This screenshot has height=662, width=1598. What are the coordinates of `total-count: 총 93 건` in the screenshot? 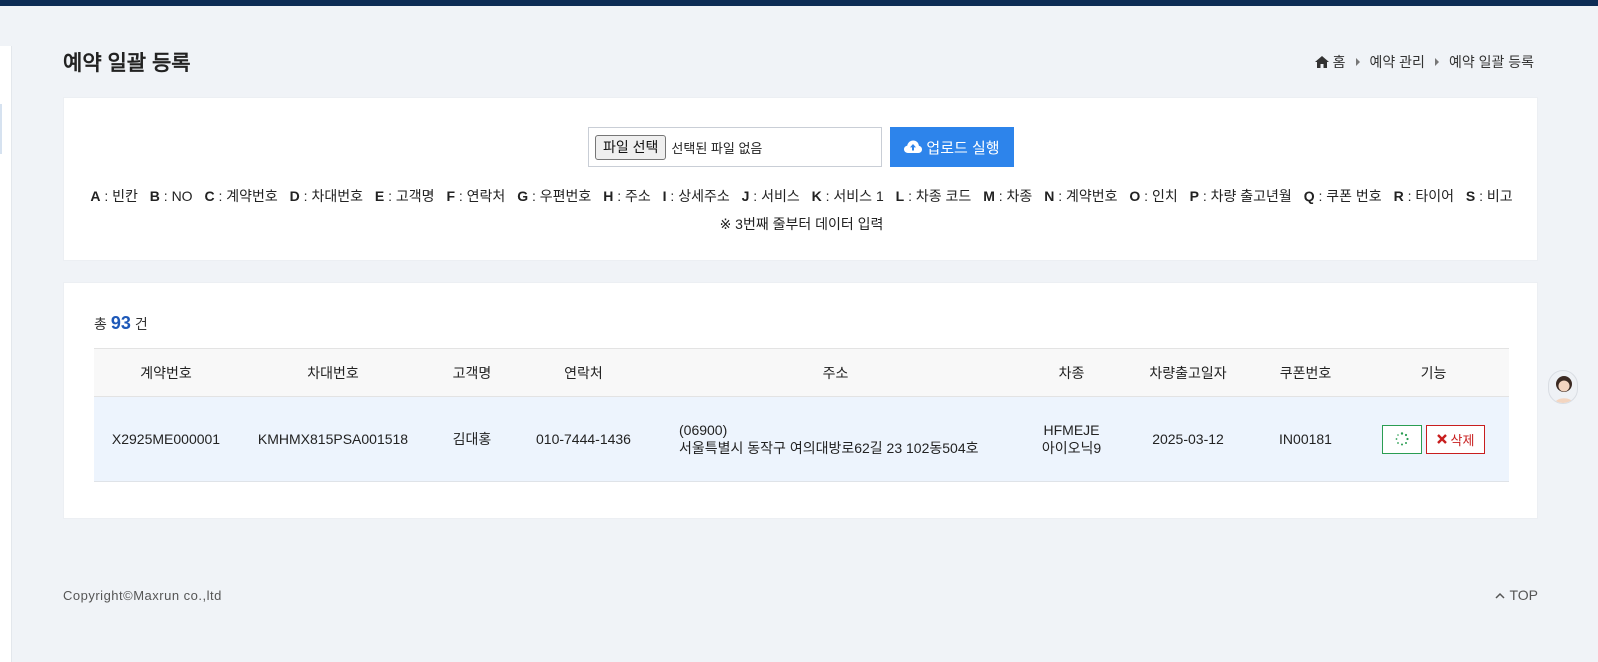 It's located at (121, 323).